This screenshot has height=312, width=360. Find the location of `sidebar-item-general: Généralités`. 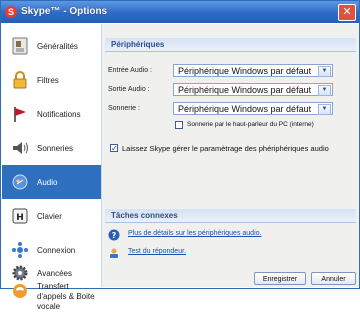

sidebar-item-general: Généralités is located at coordinates (51, 46).